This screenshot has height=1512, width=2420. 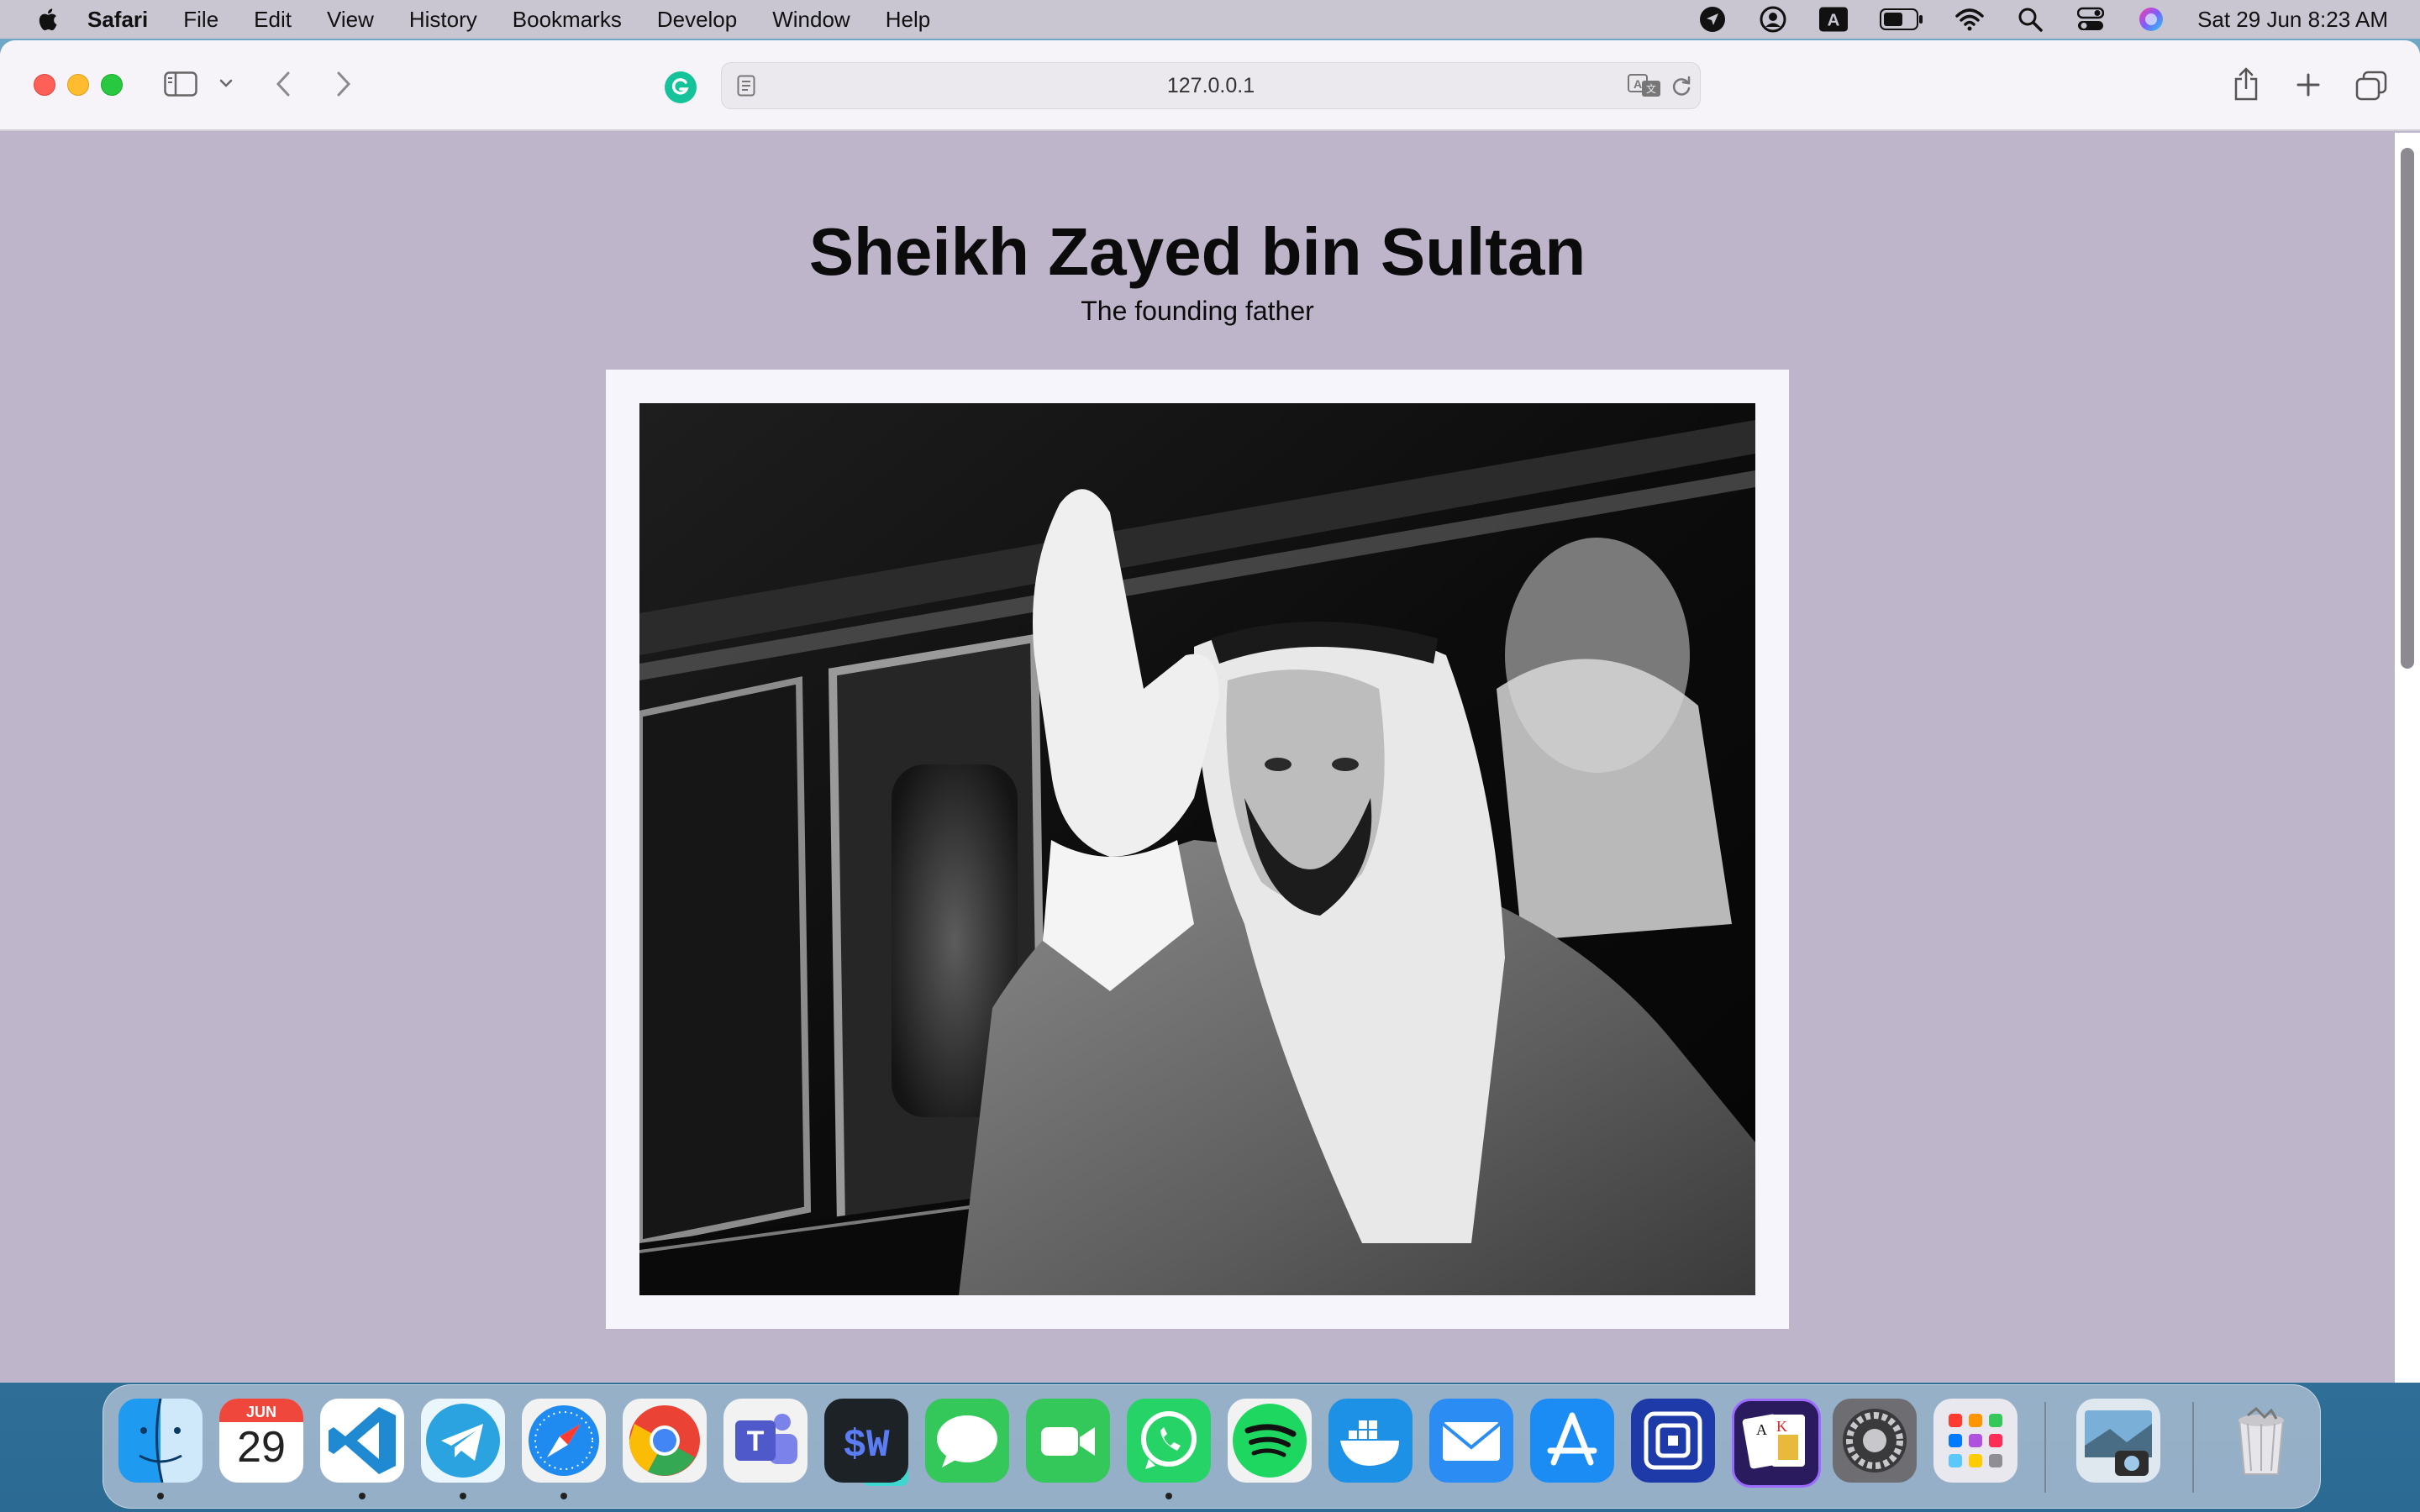 I want to click on launchpad-icon, so click(x=1976, y=1441).